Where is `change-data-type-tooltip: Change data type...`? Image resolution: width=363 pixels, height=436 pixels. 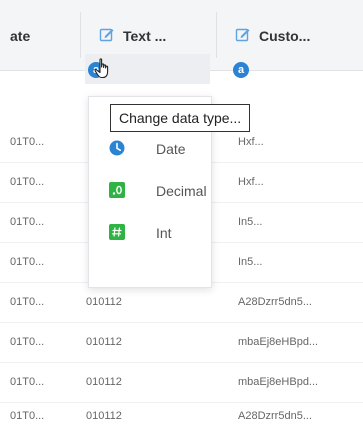
change-data-type-tooltip: Change data type... is located at coordinates (180, 118).